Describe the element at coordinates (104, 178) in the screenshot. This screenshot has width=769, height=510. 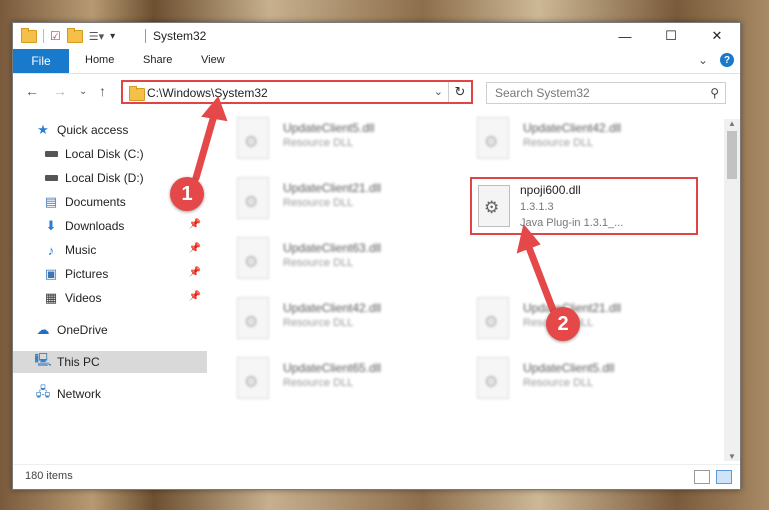
I see `sidebar-item-label: Local Disk (D:)` at that location.